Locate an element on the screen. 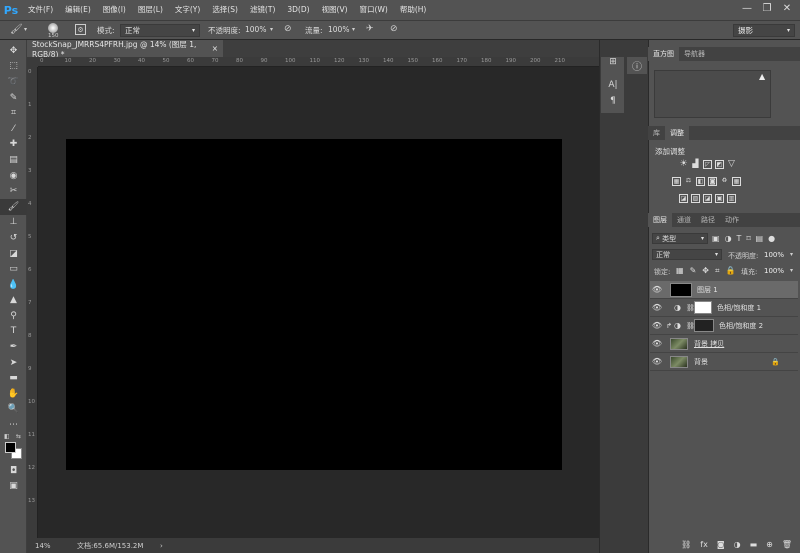 The width and height of the screenshot is (800, 553). delete-layer-icon: 🗑 is located at coordinates (787, 544).